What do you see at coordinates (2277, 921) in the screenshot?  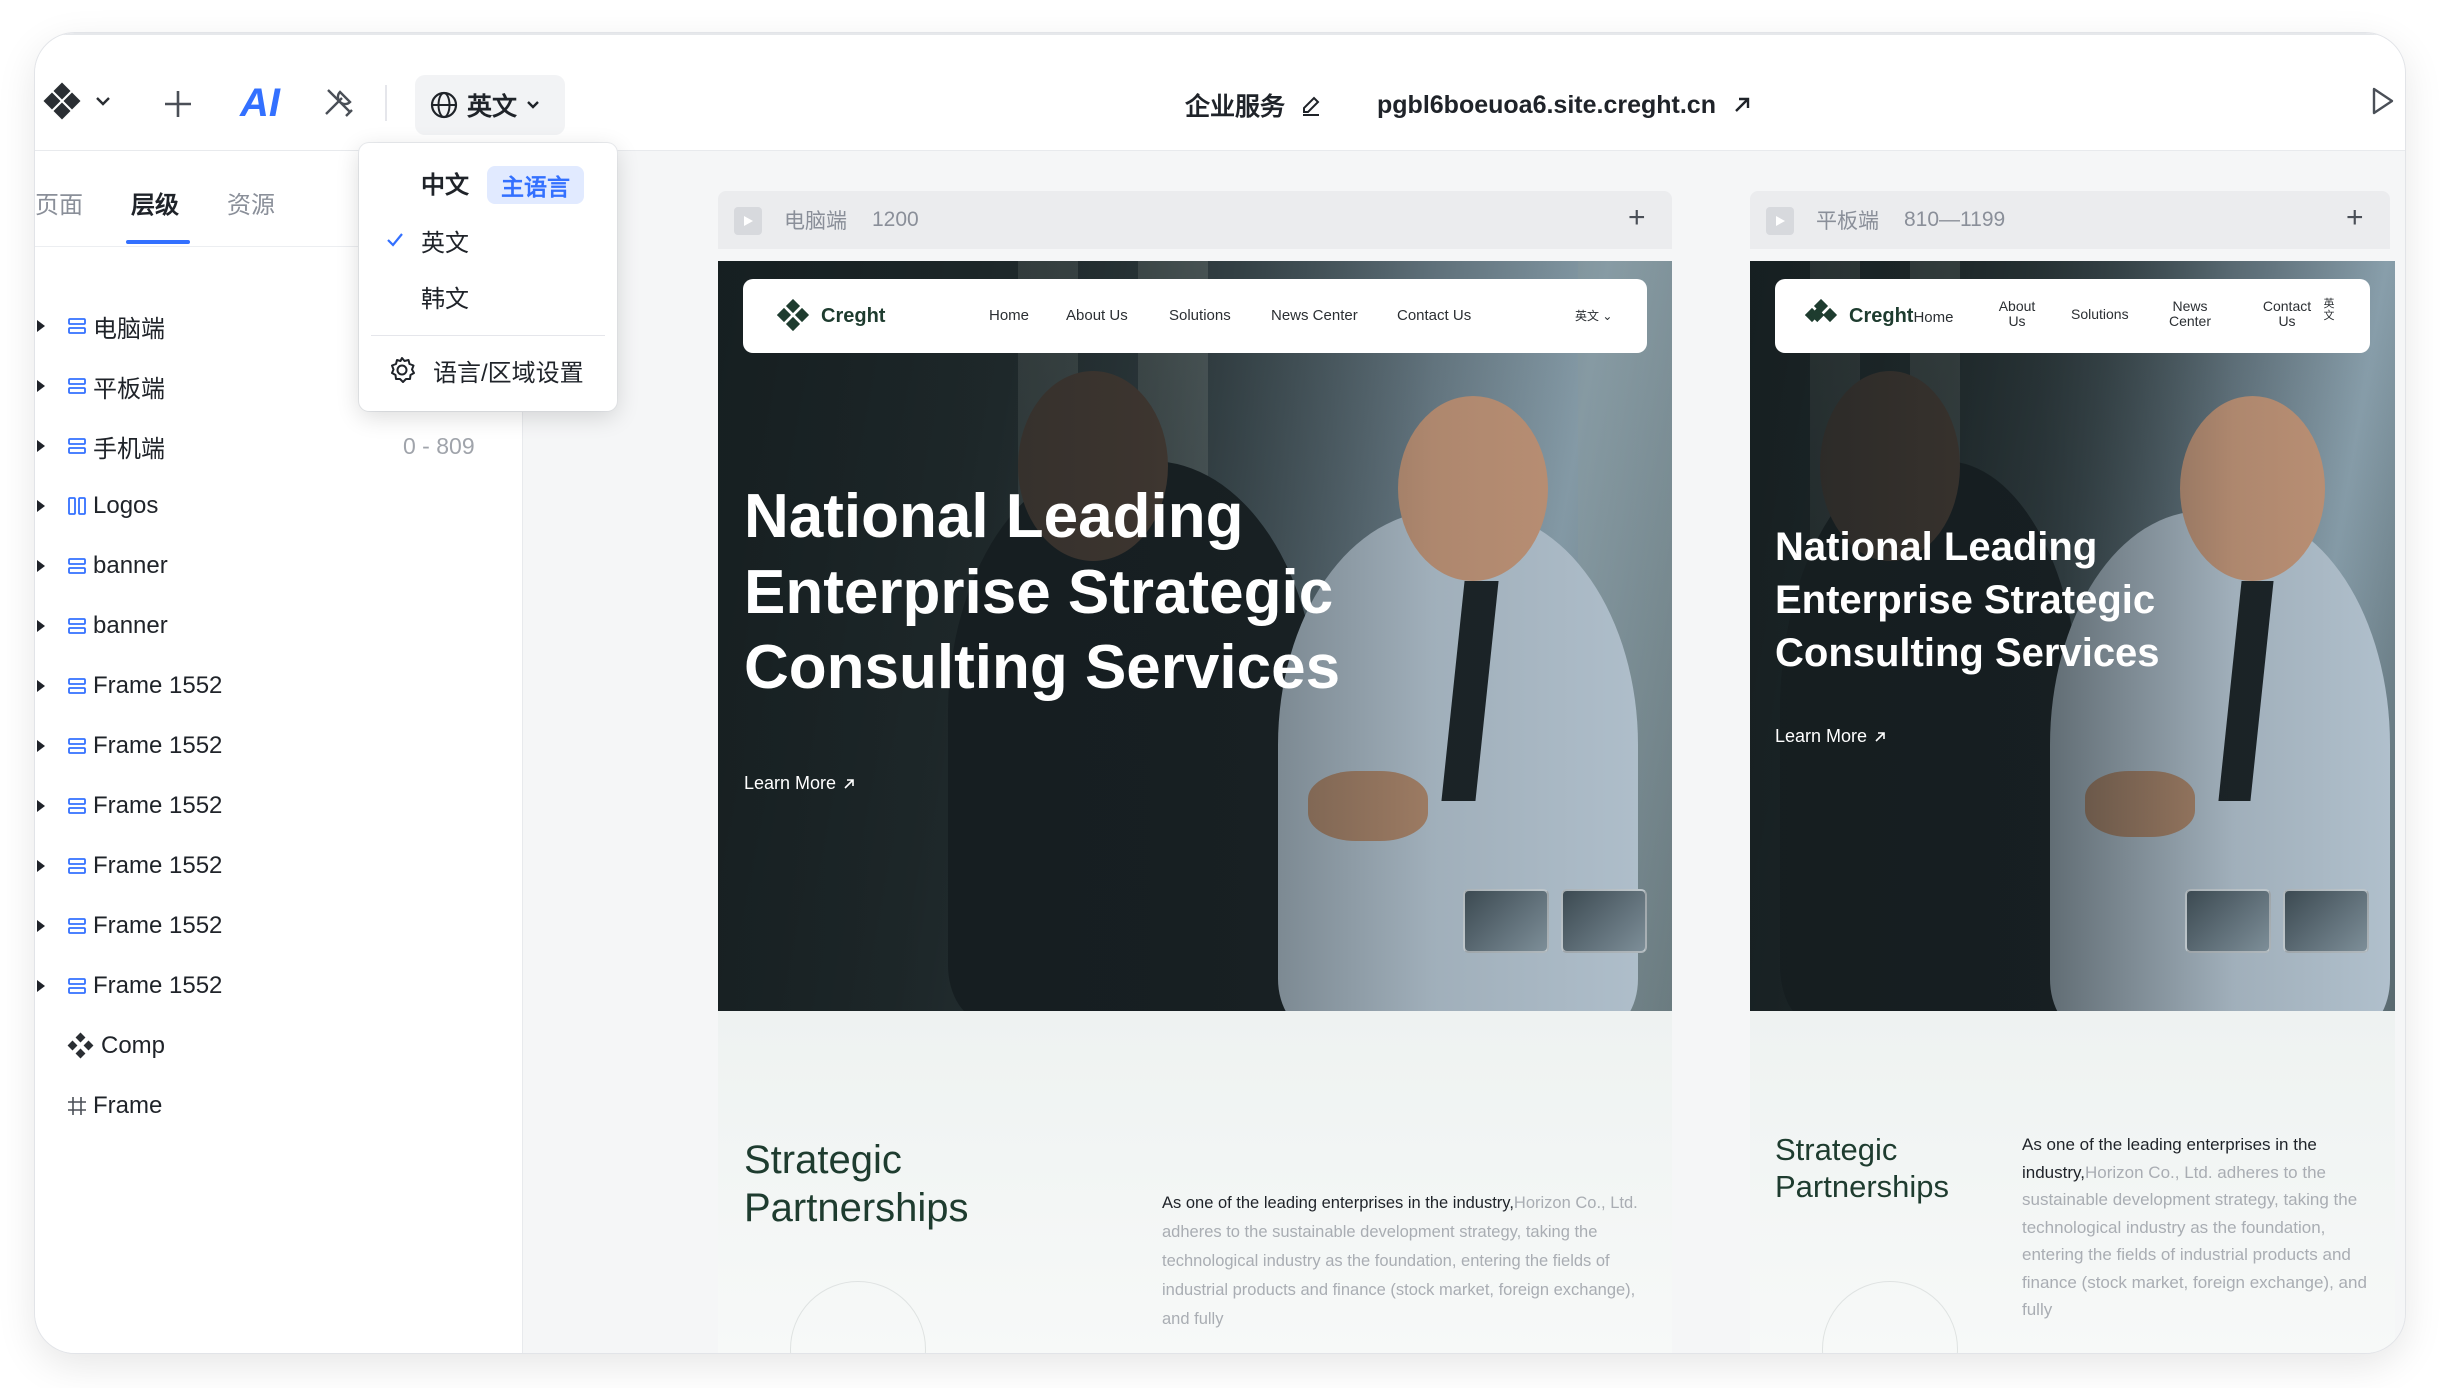 I see `hero-thumbnails` at bounding box center [2277, 921].